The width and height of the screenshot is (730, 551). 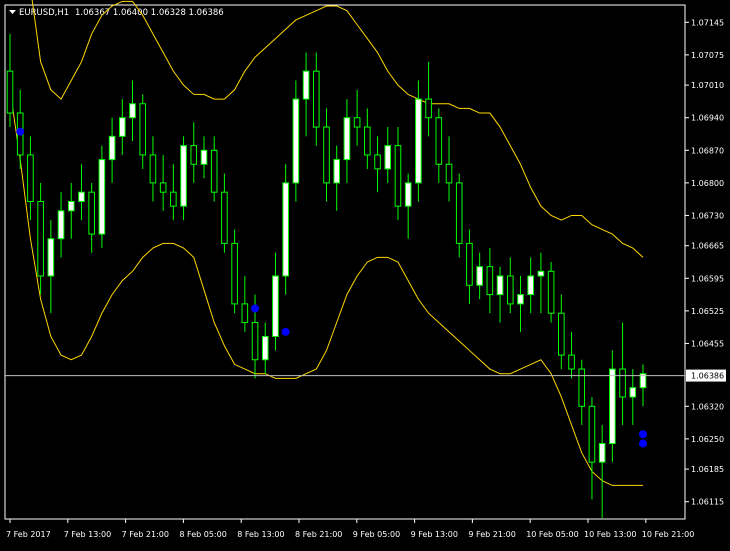 I want to click on y-tick-label: 1.06870, so click(x=707, y=150).